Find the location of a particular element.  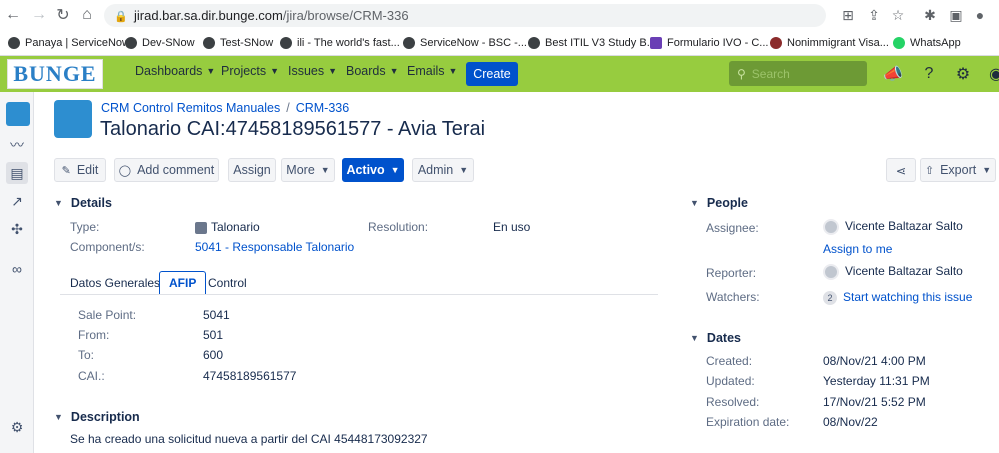

bookmark-item: Panaya | ServiceNow is located at coordinates (69, 42).